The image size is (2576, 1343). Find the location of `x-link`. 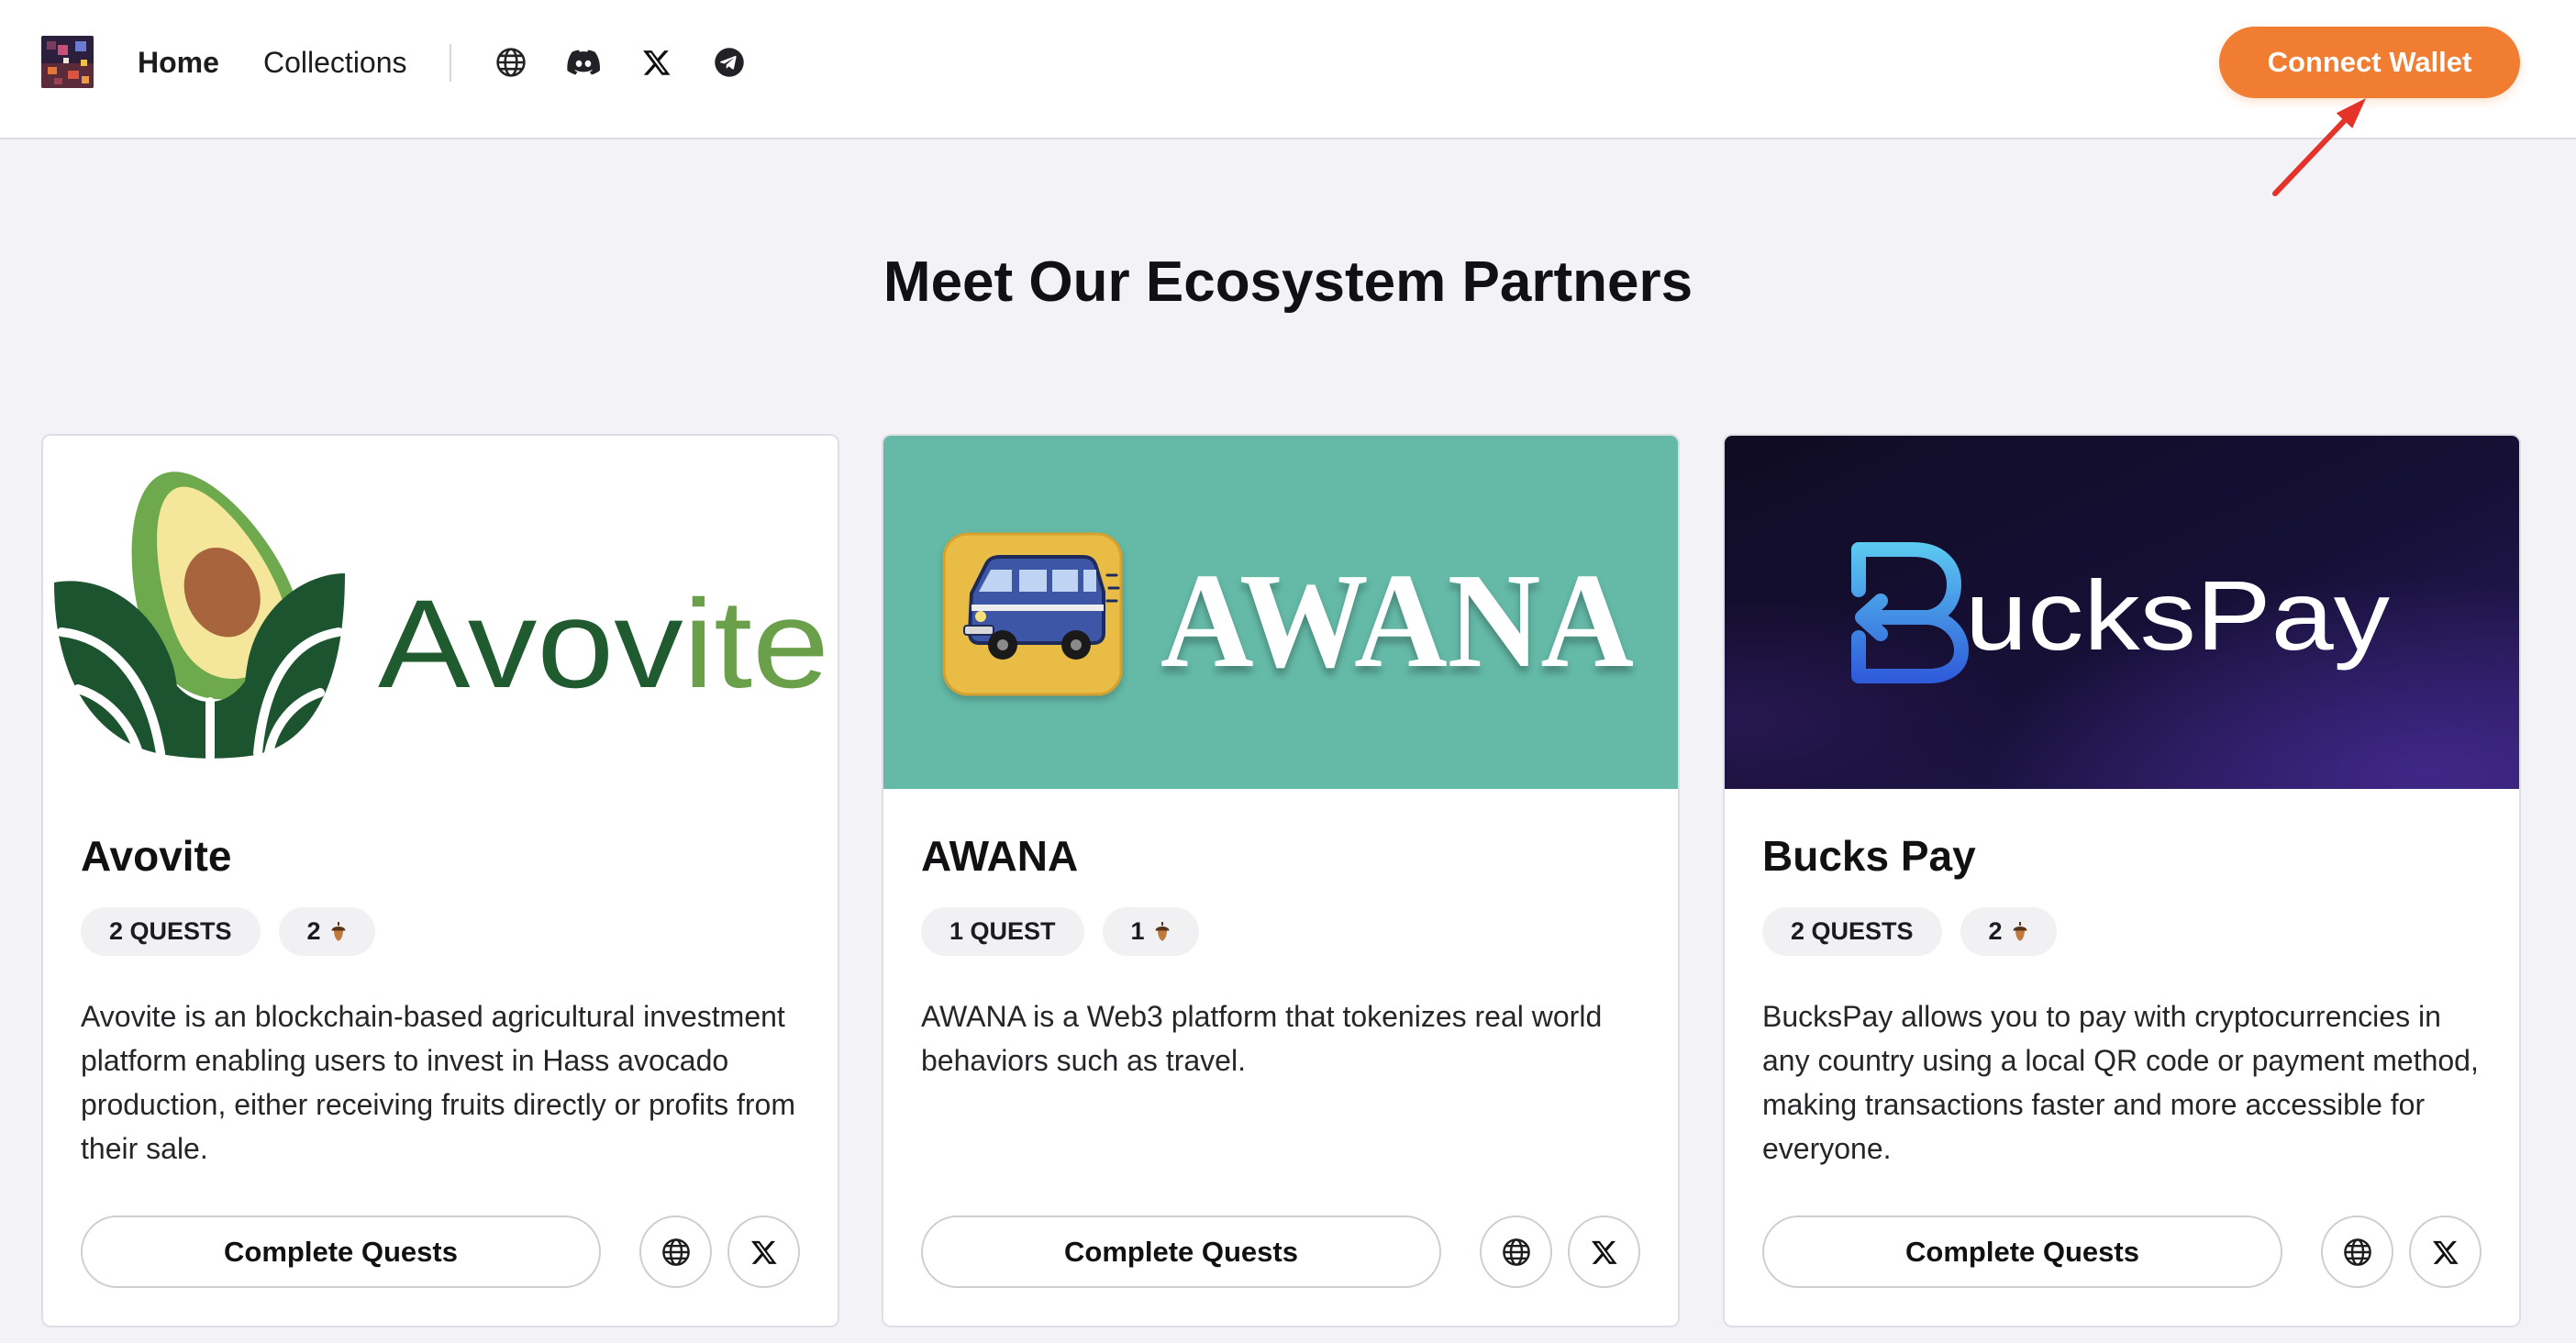

x-link is located at coordinates (656, 63).